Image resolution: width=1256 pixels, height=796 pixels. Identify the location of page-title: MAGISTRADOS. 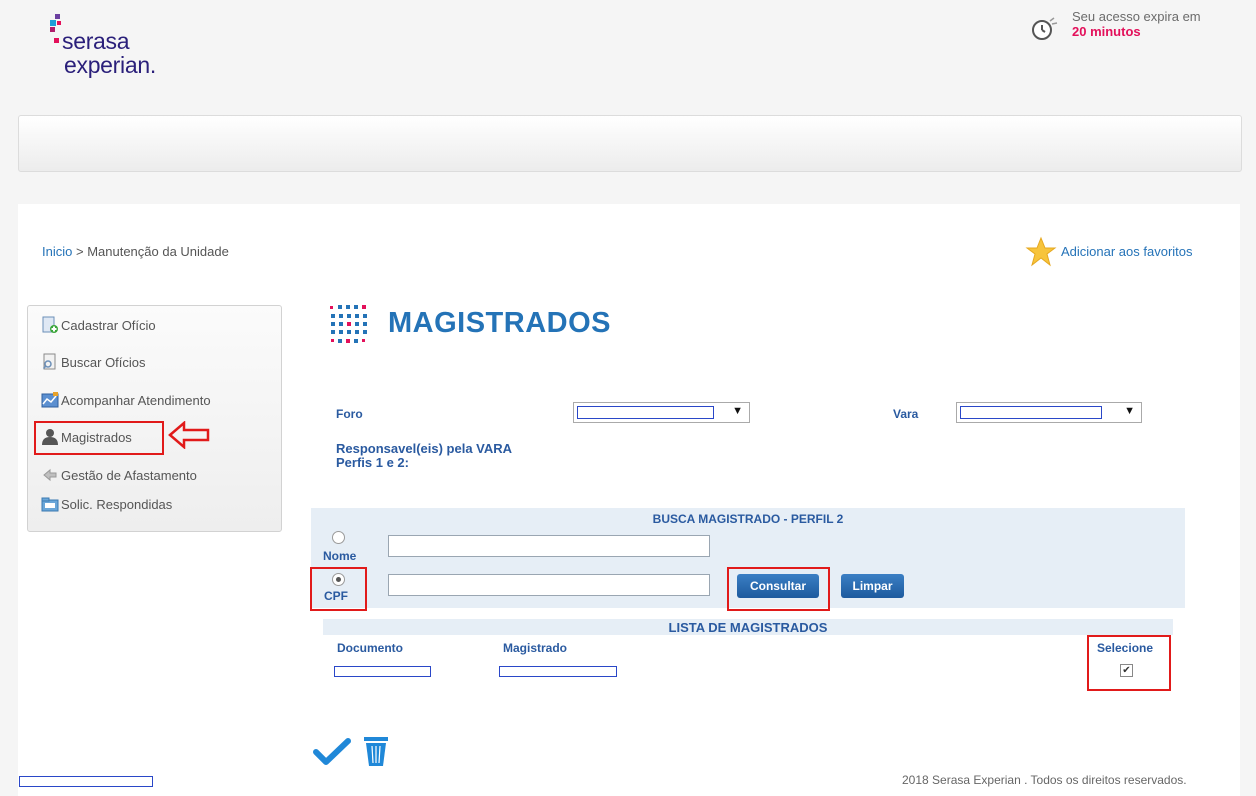
(499, 323).